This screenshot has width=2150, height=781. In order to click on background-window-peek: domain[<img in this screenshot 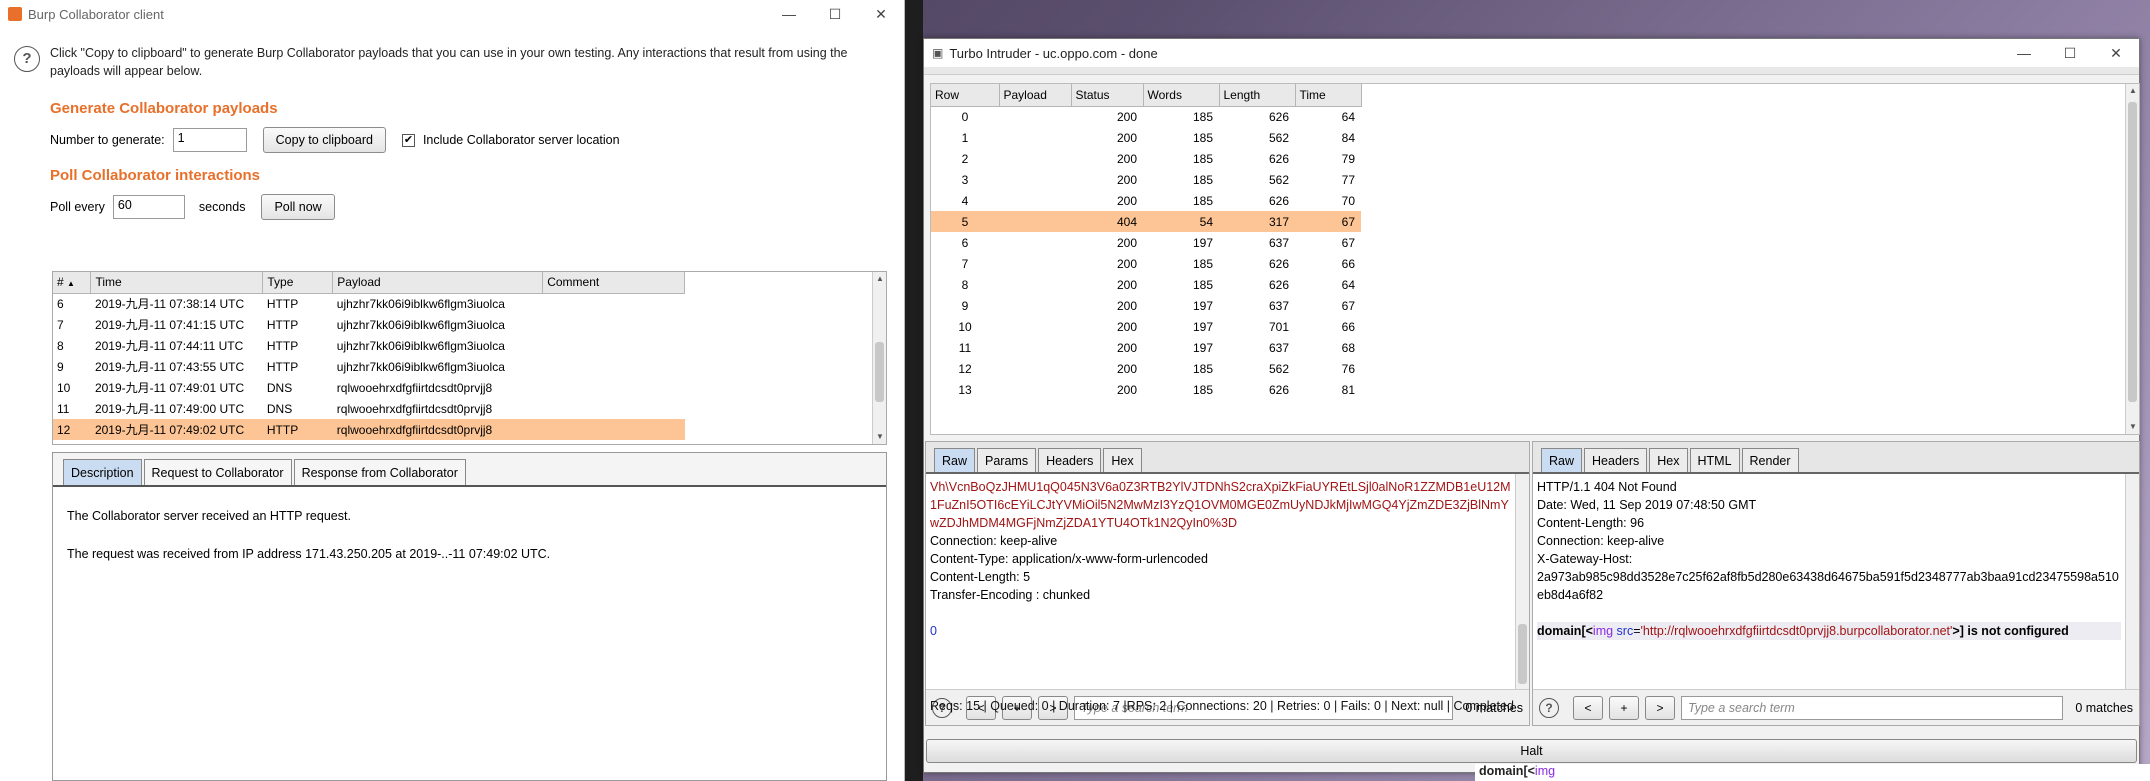, I will do `click(1812, 772)`.